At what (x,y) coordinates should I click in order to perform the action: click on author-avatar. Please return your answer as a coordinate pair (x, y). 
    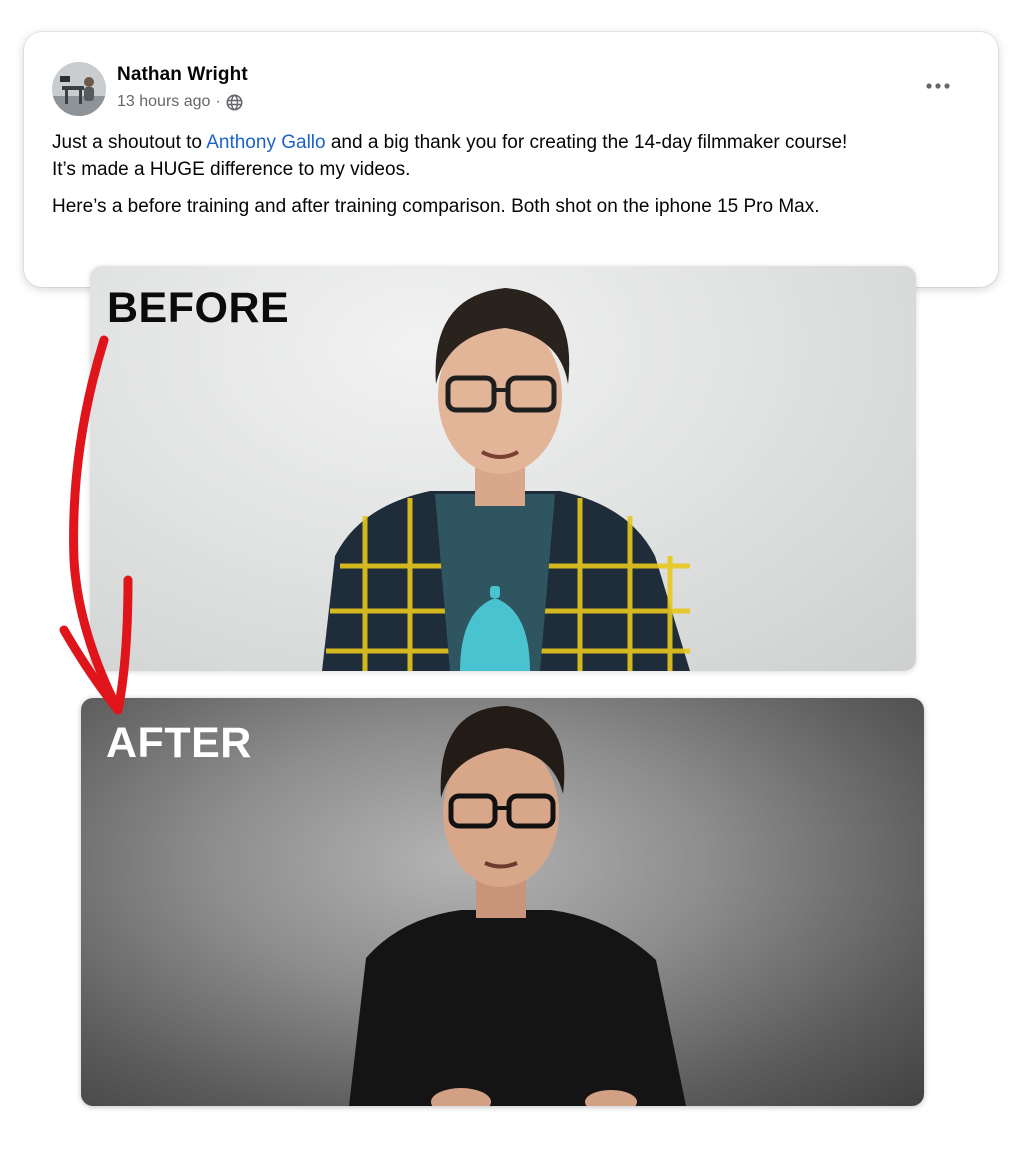
    Looking at the image, I should click on (79, 89).